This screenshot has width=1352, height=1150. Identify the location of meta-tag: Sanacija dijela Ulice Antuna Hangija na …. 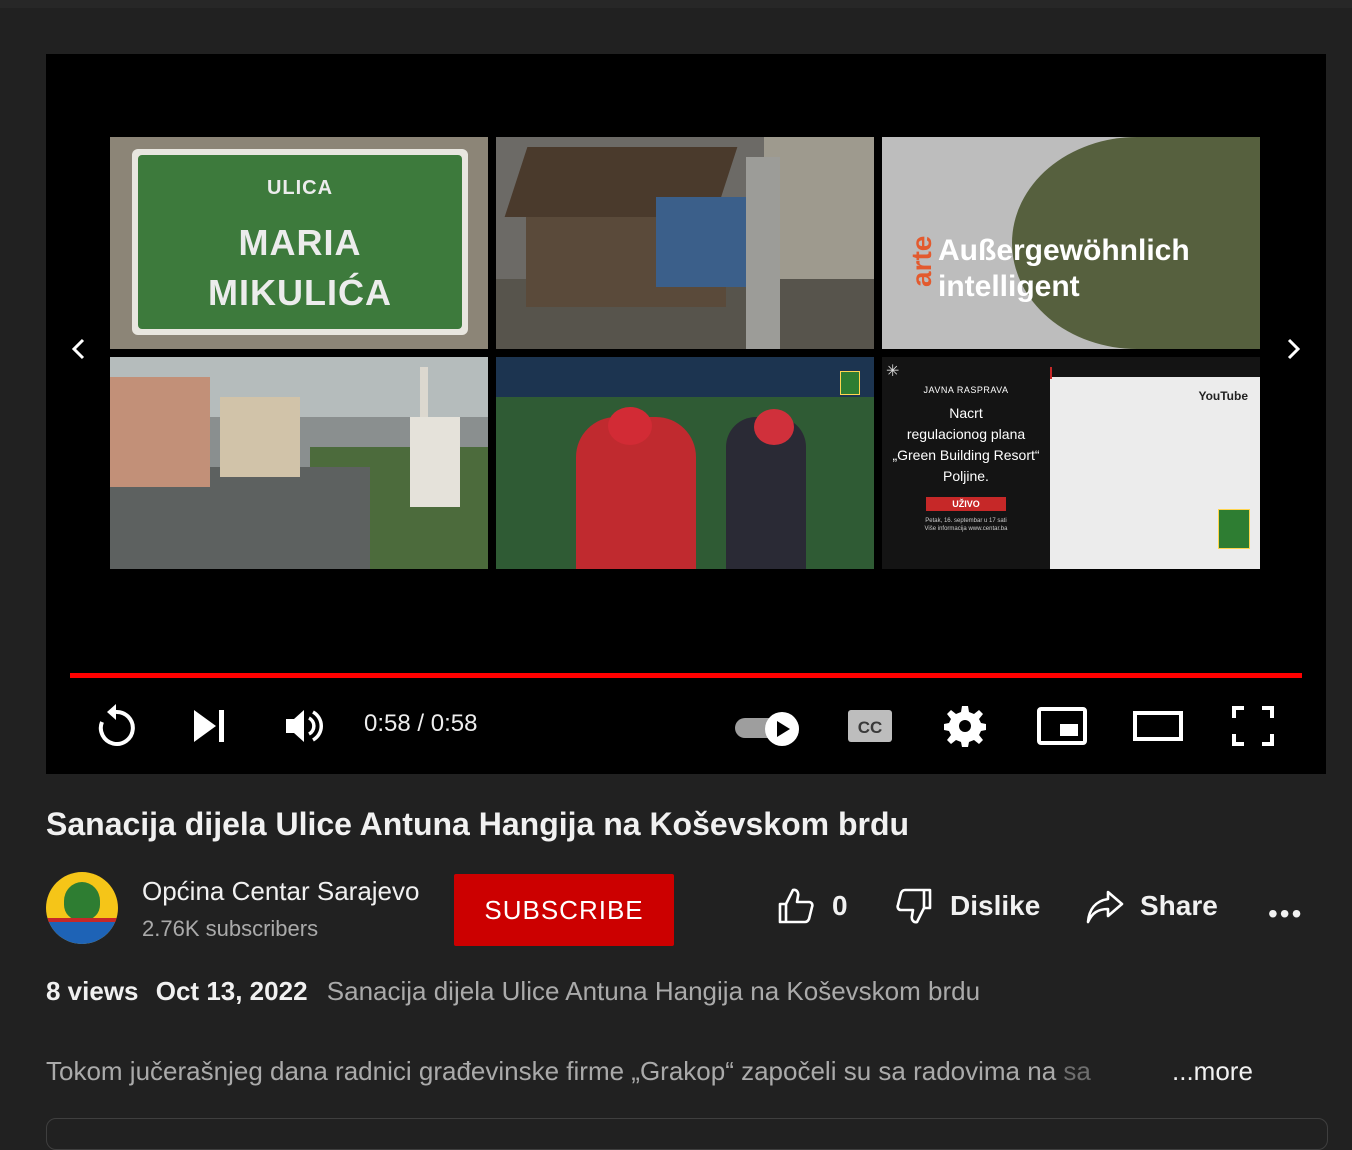
(653, 991).